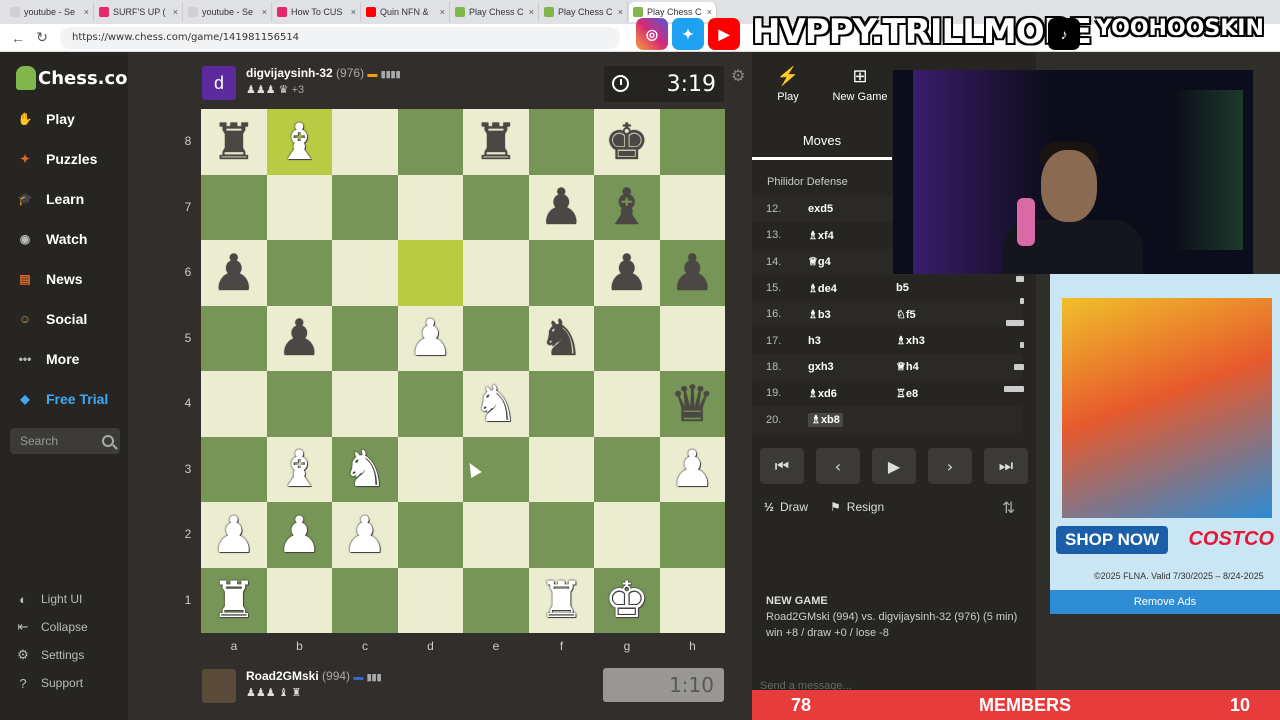 The width and height of the screenshot is (1280, 720). Describe the element at coordinates (61, 399) in the screenshot. I see `sidebar-item-free-trial: ◆ Free Trial` at that location.